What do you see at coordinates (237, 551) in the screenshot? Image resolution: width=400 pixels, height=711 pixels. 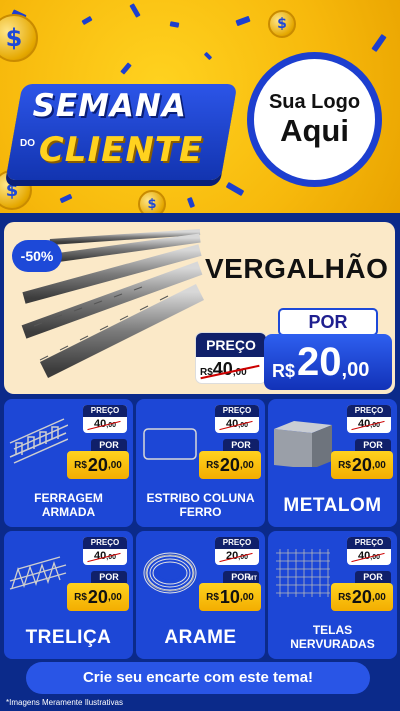 I see `old-price-tag: PREÇO 20,00` at bounding box center [237, 551].